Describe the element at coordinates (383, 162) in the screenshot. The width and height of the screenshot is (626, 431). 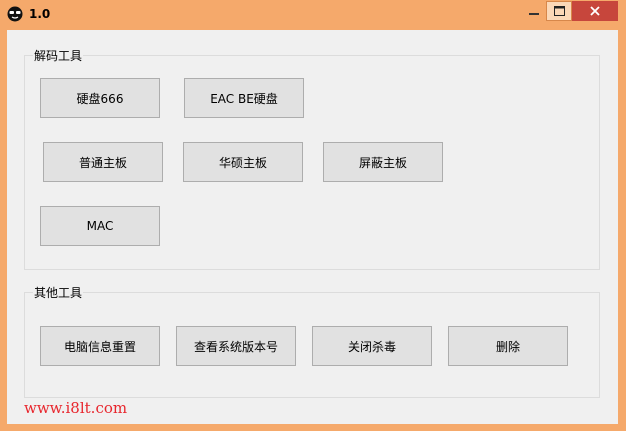
I see `shielded-motherboard-button: 屏蔽主板` at that location.